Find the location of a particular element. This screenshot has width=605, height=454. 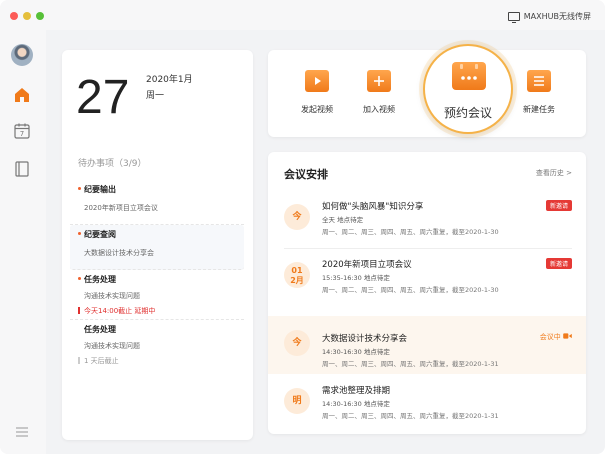

meeting-date-badge: 01 2月 is located at coordinates (297, 275).